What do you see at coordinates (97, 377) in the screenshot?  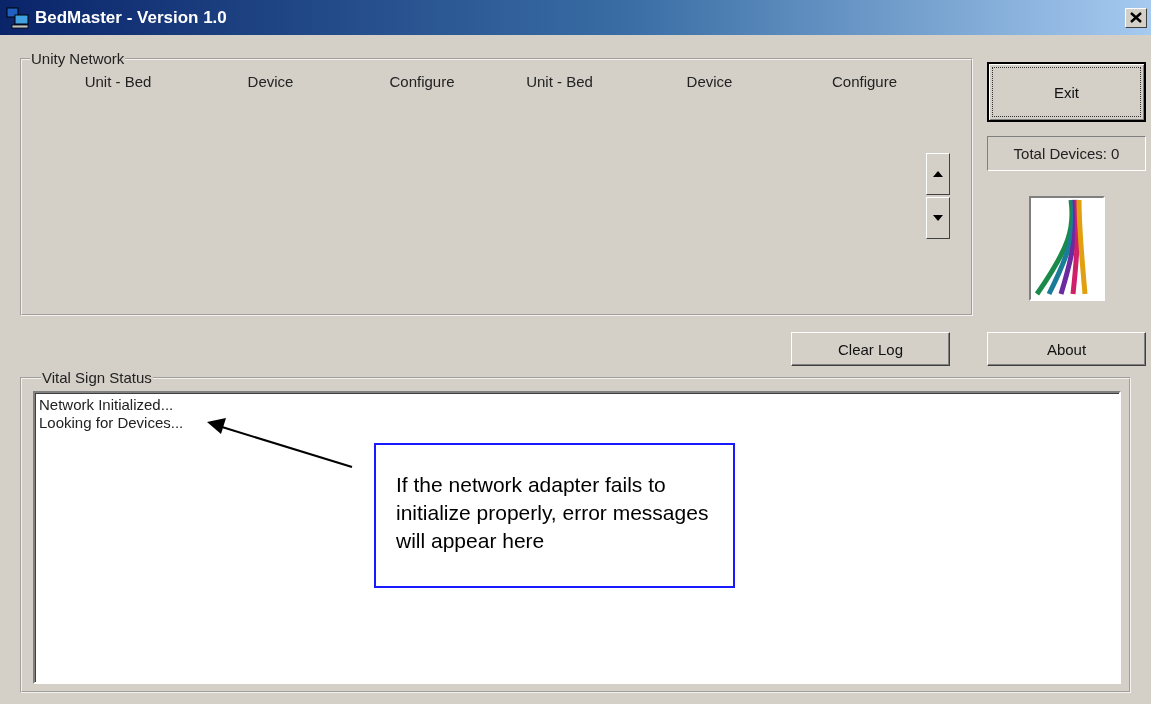 I see `group-title: Vital Sign Status` at bounding box center [97, 377].